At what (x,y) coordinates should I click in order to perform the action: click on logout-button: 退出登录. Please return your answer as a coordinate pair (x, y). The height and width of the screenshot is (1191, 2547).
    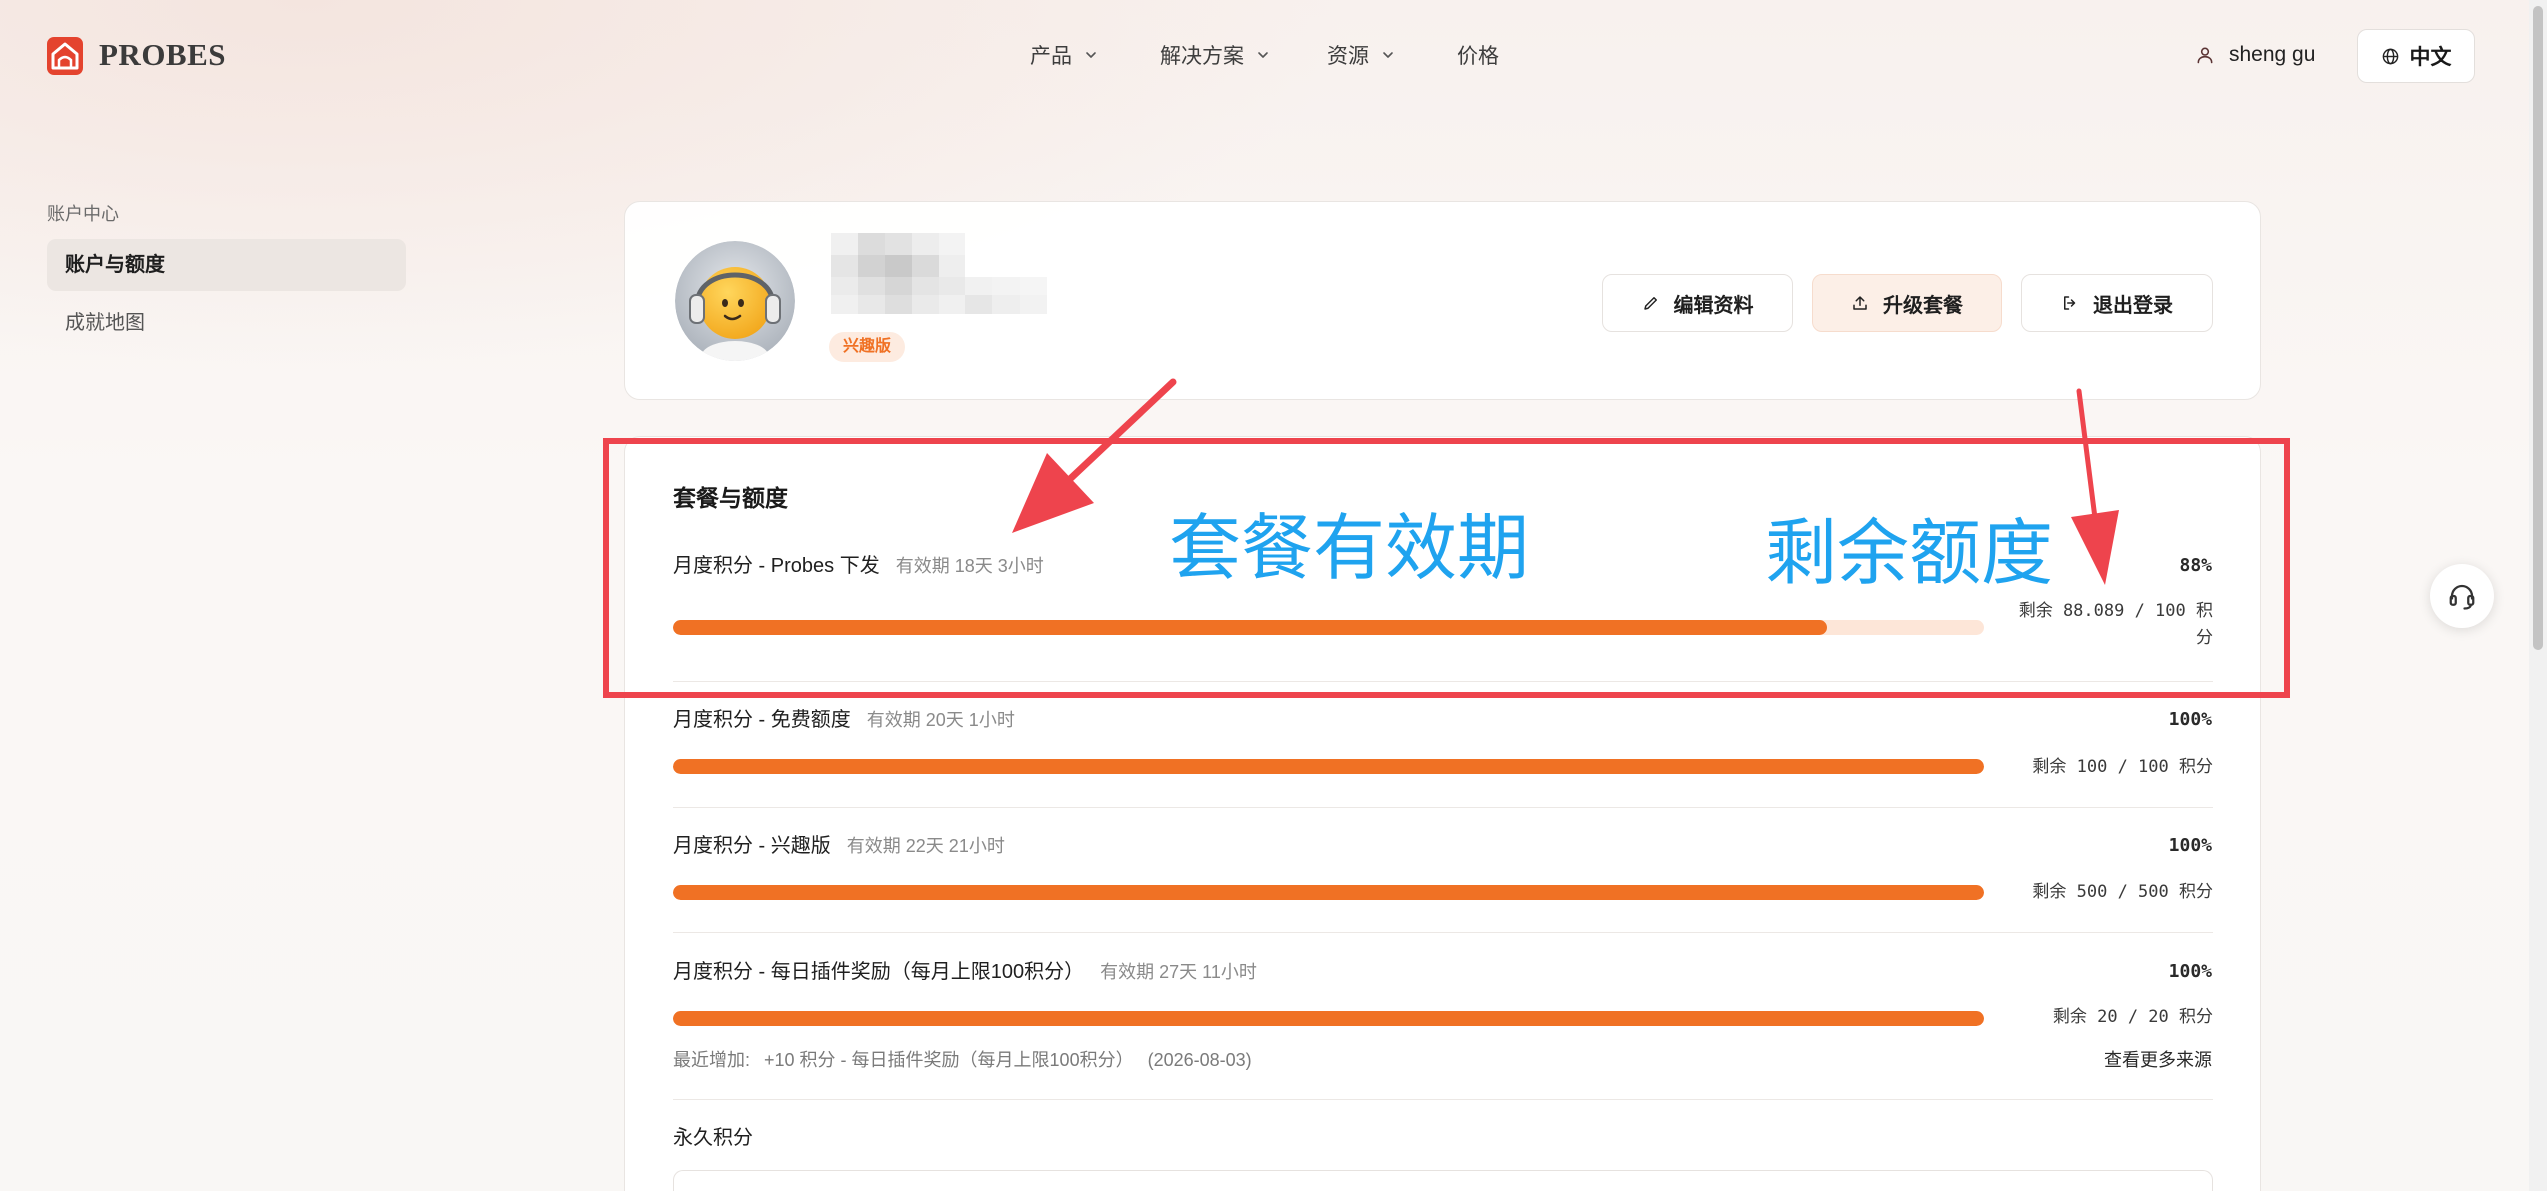
    Looking at the image, I should click on (2117, 303).